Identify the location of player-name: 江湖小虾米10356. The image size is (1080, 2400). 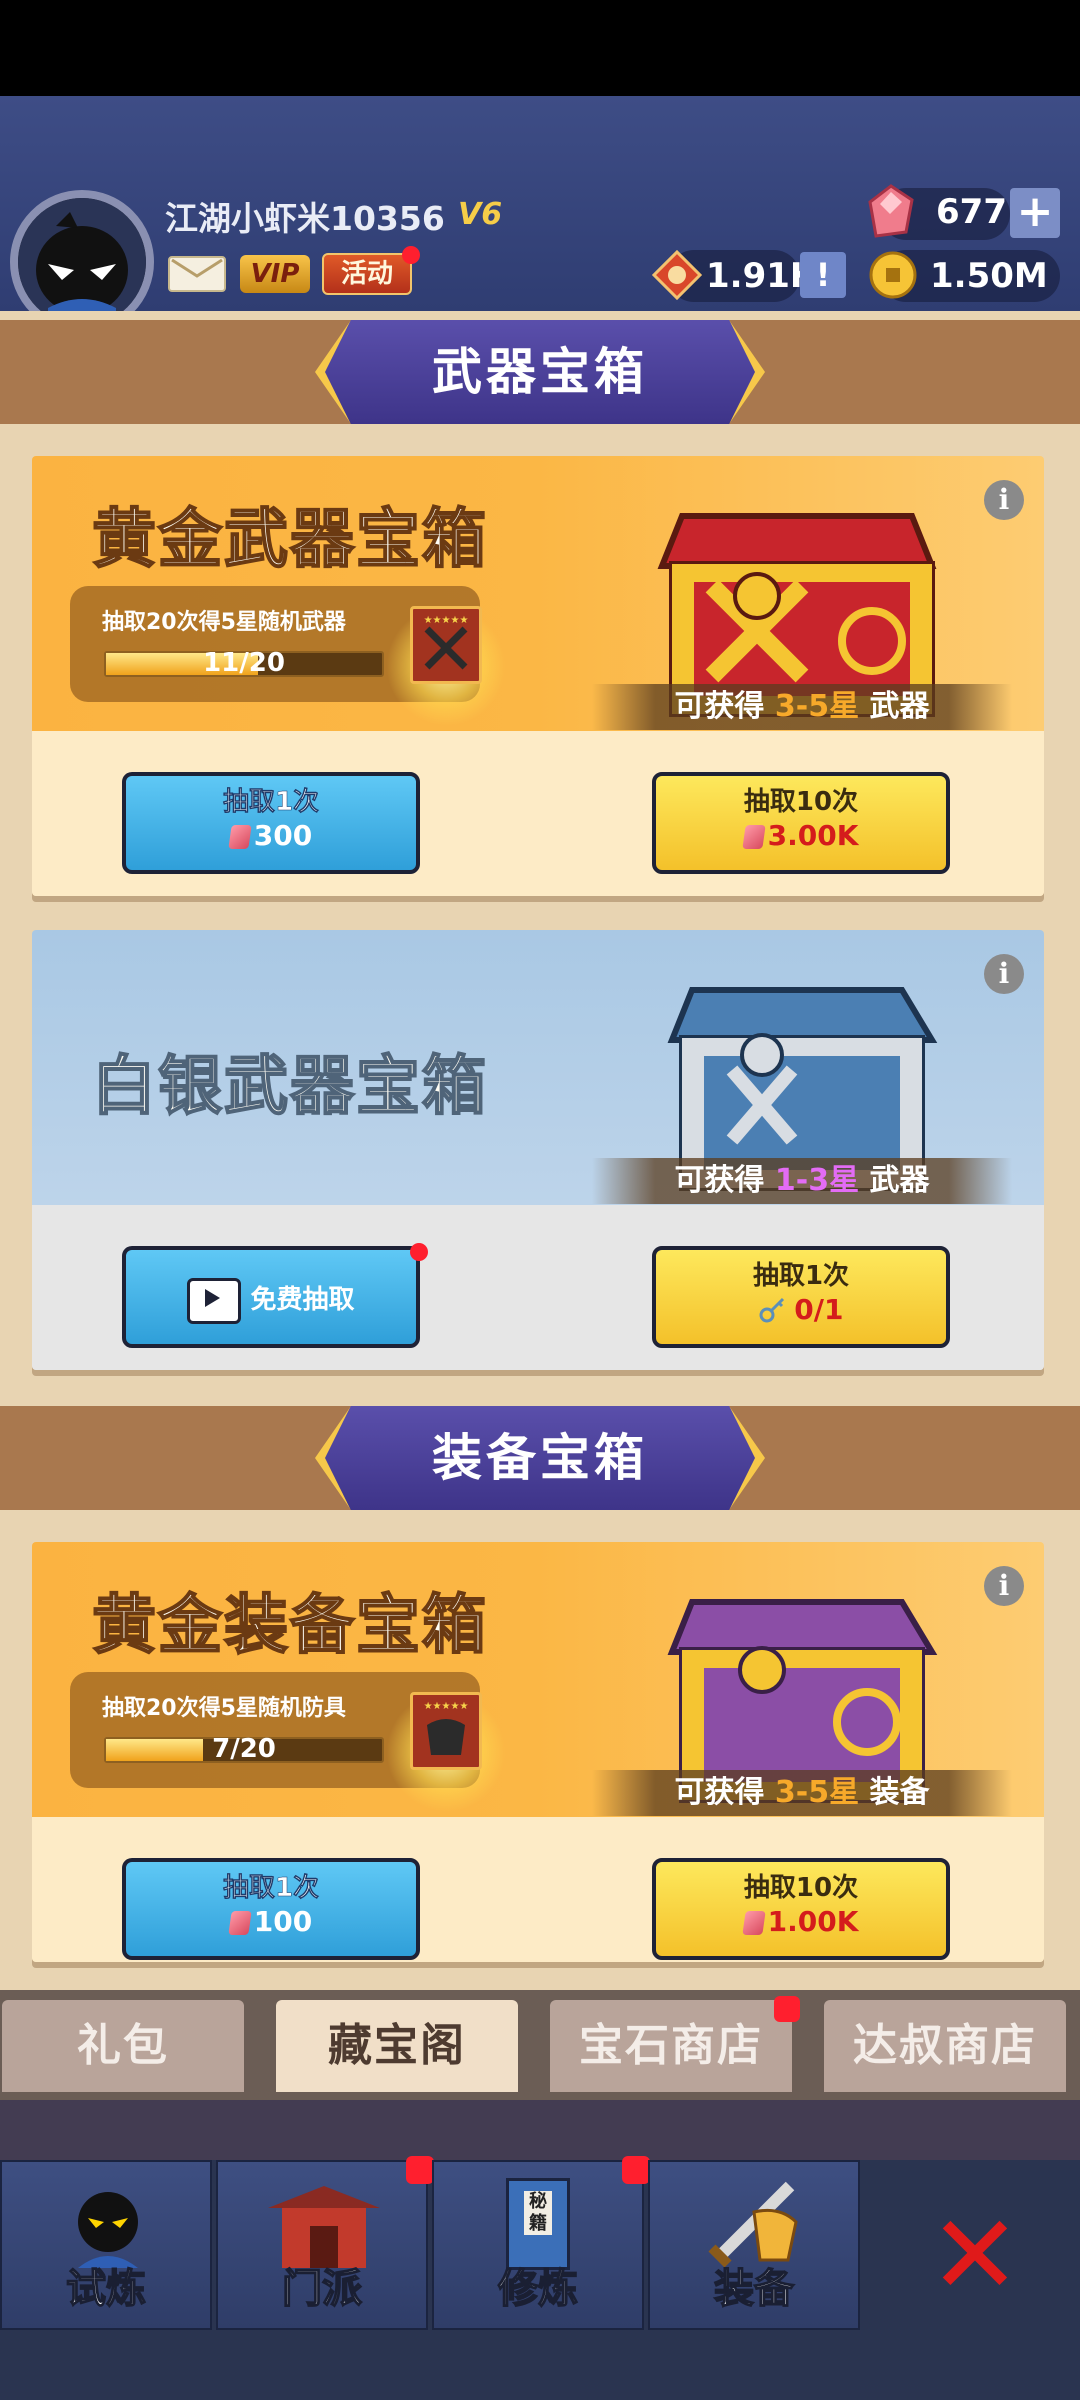
(305, 218).